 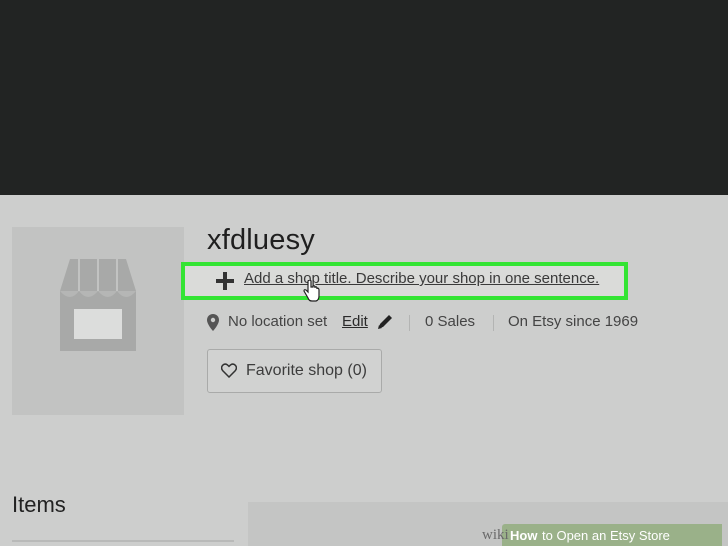 What do you see at coordinates (450, 321) in the screenshot?
I see `sales-count: 0 Sales` at bounding box center [450, 321].